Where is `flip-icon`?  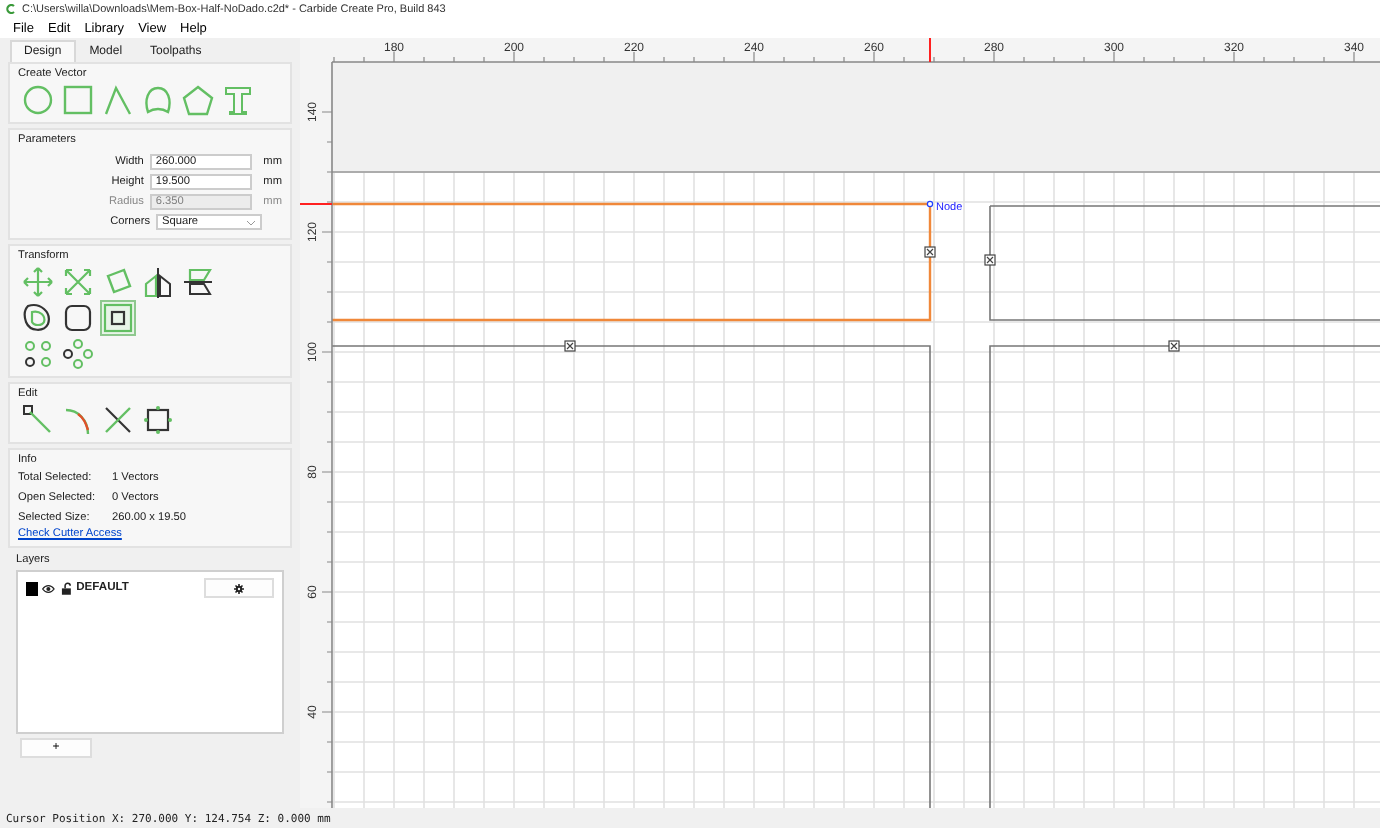
flip-icon is located at coordinates (198, 282).